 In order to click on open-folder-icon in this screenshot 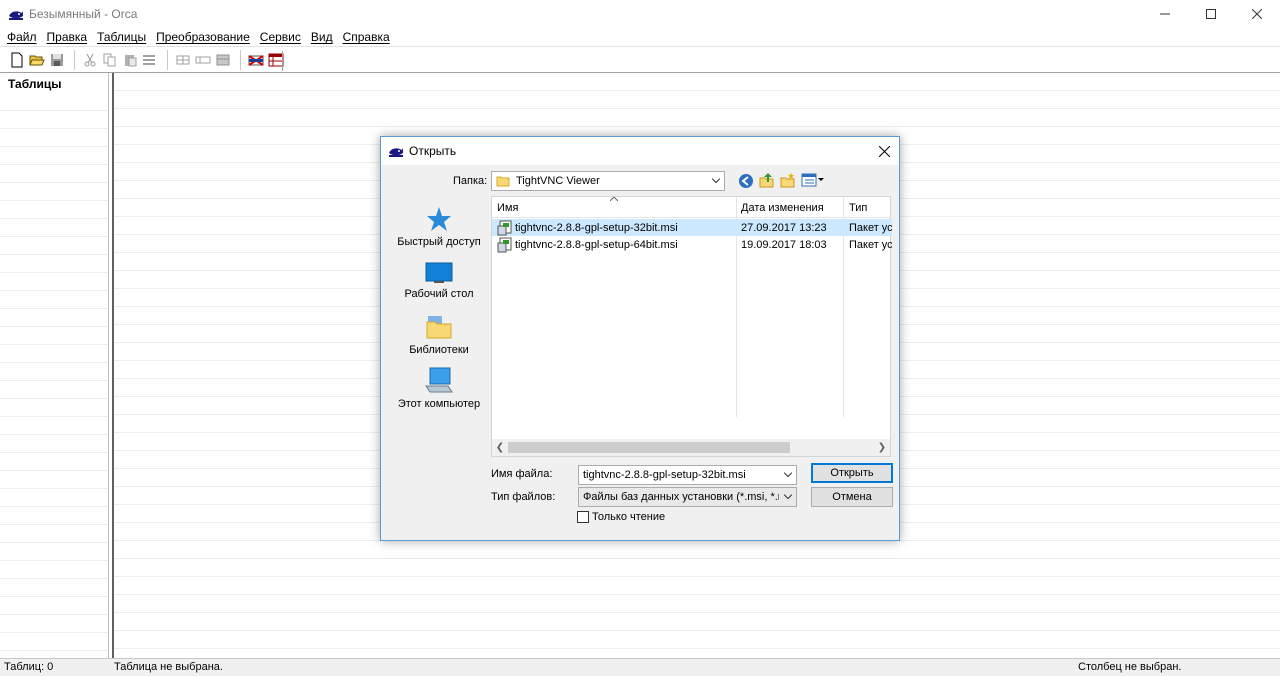, I will do `click(37, 60)`.